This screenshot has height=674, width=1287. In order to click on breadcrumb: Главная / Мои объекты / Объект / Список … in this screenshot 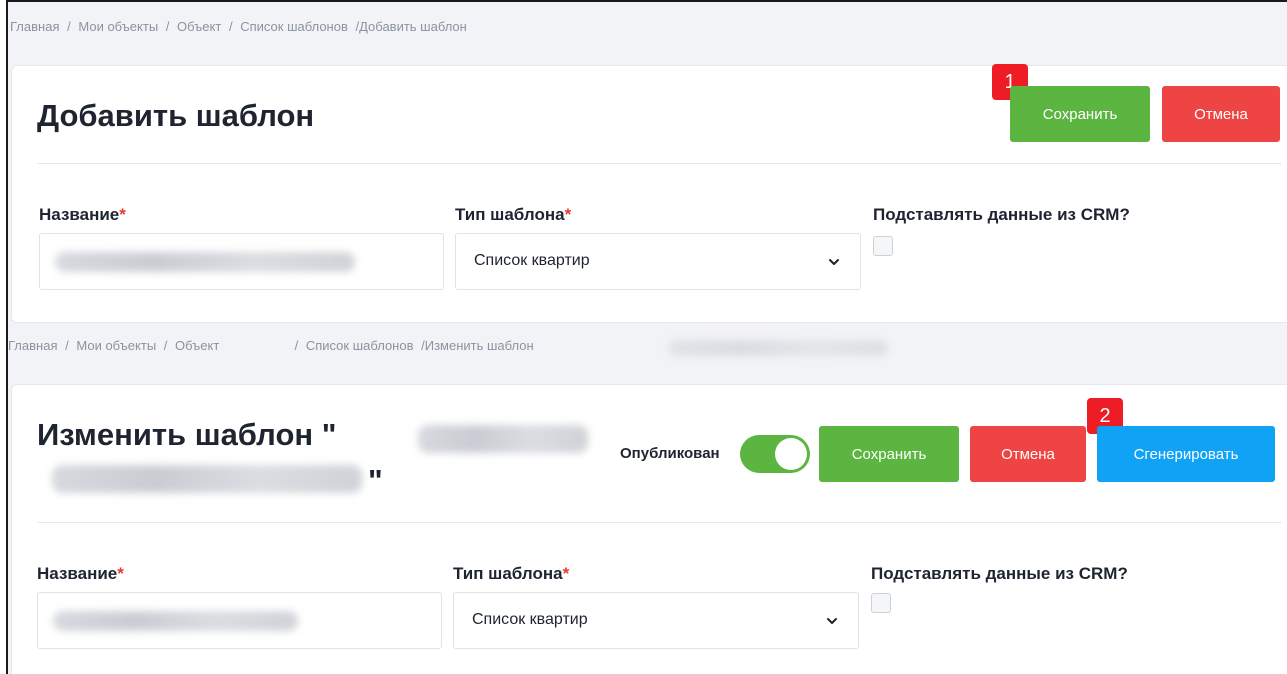, I will do `click(238, 26)`.